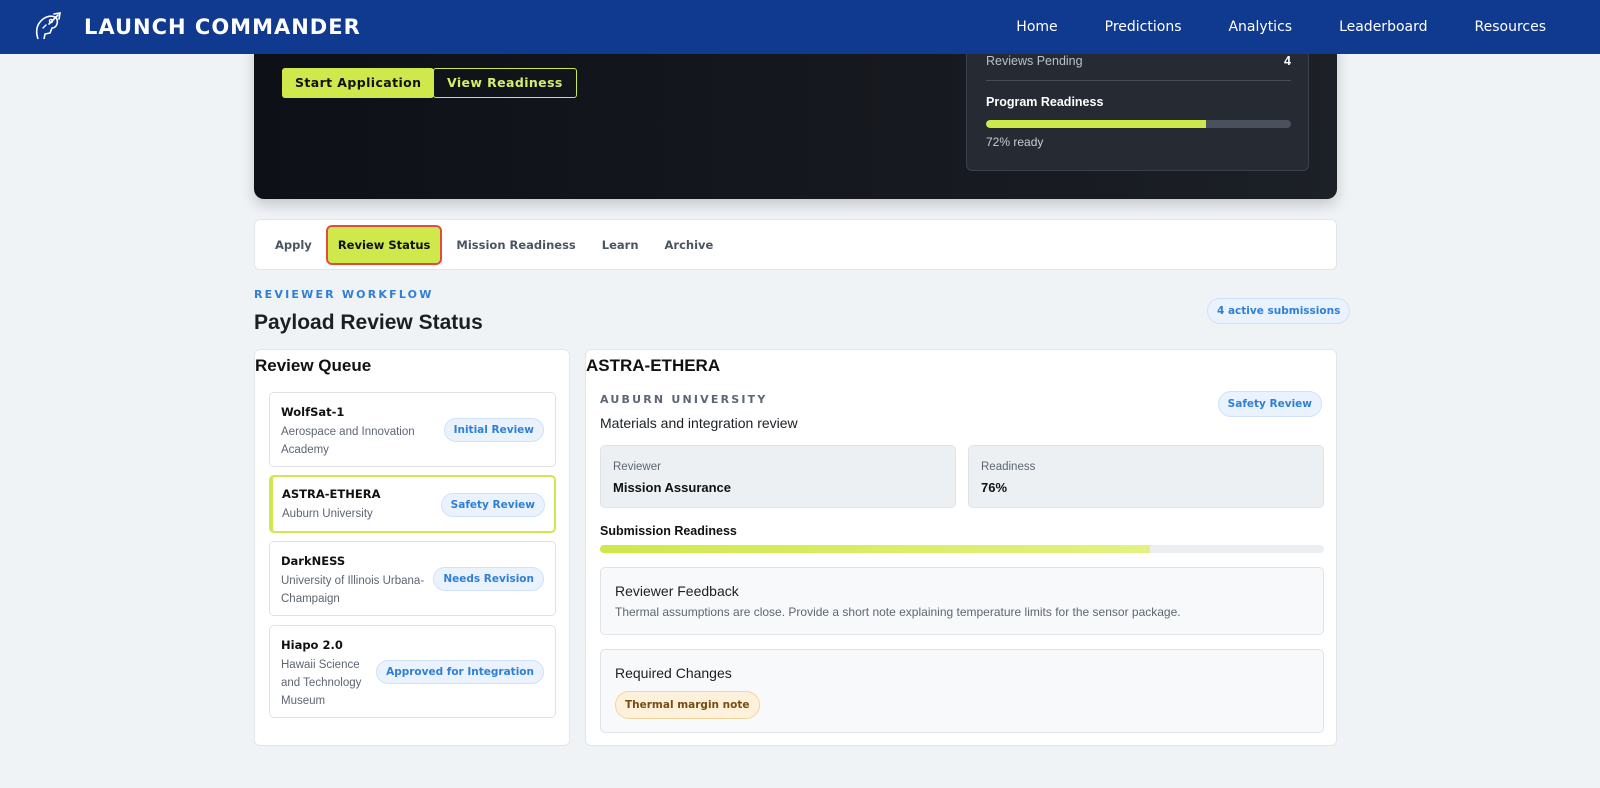 The width and height of the screenshot is (1600, 788). I want to click on rocket-head-icon, so click(48, 26).